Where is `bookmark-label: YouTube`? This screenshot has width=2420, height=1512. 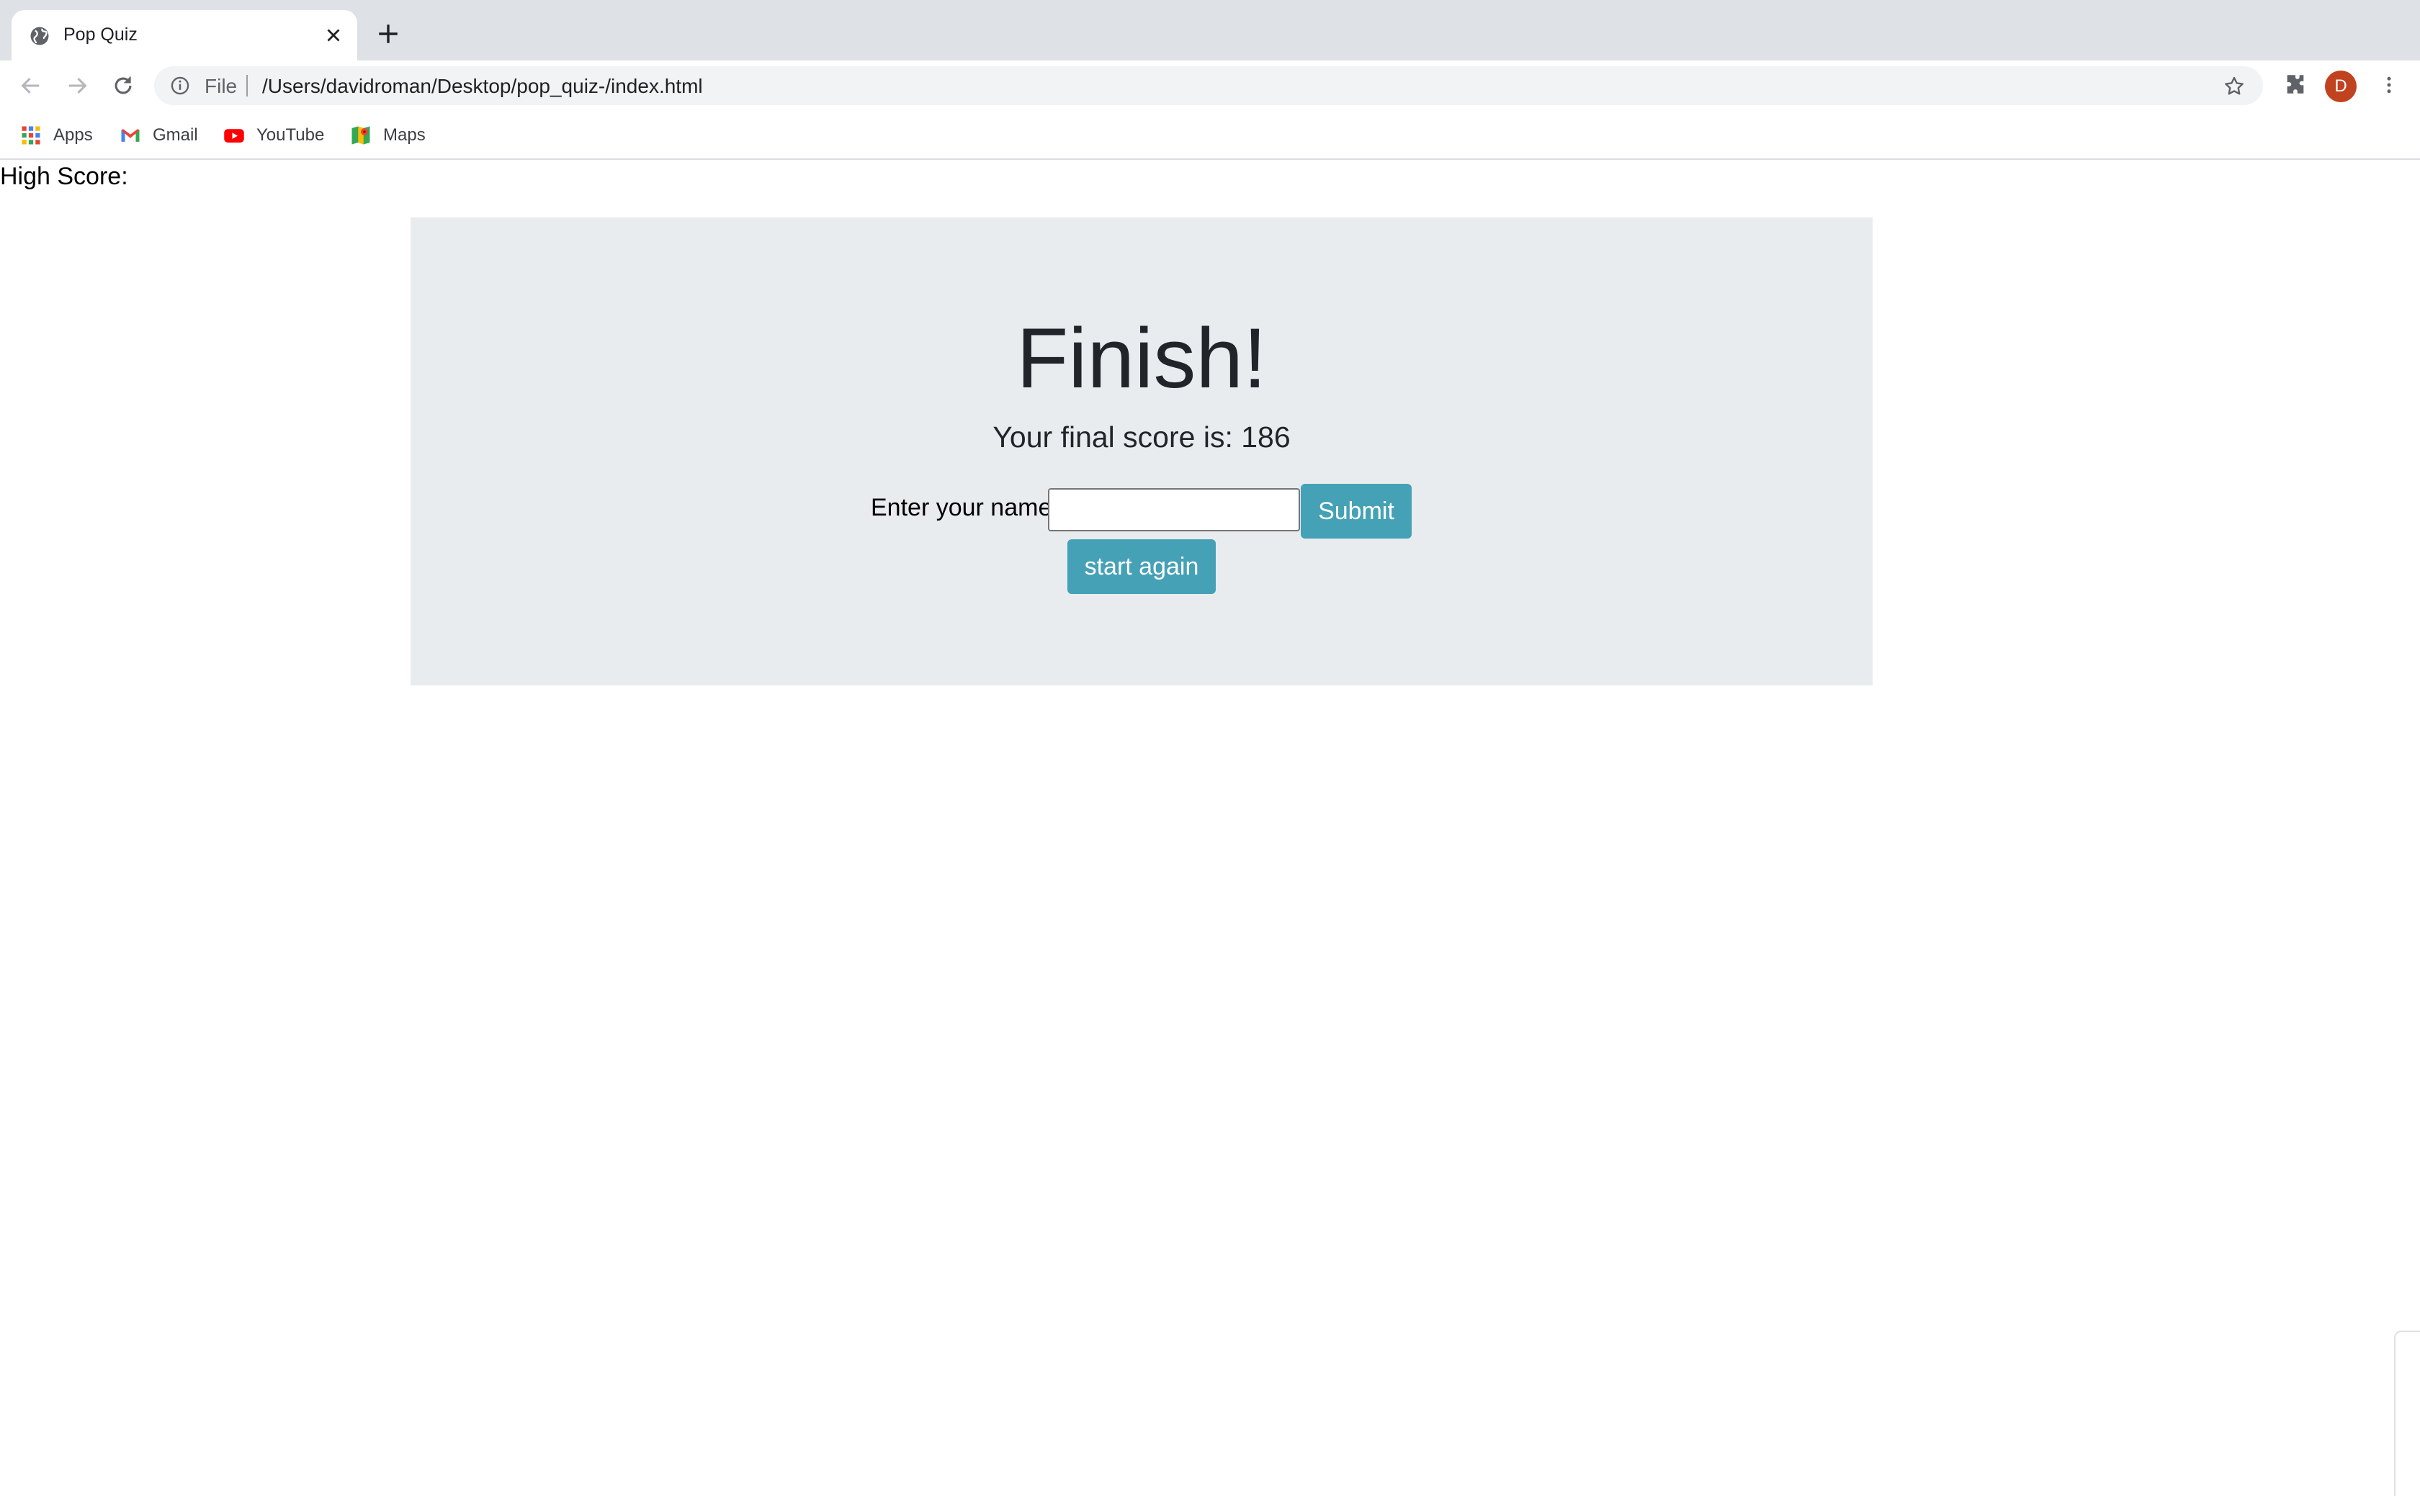 bookmark-label: YouTube is located at coordinates (290, 135).